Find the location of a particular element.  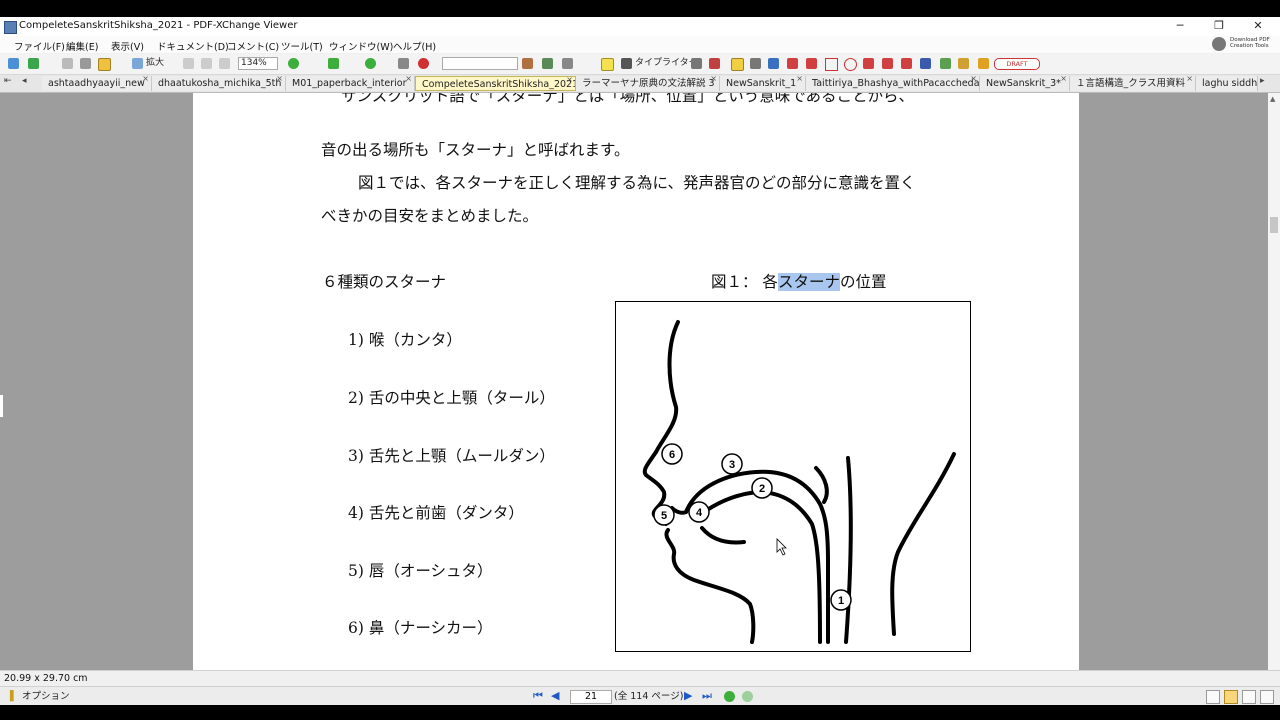

pentagon-icon is located at coordinates (887, 63).